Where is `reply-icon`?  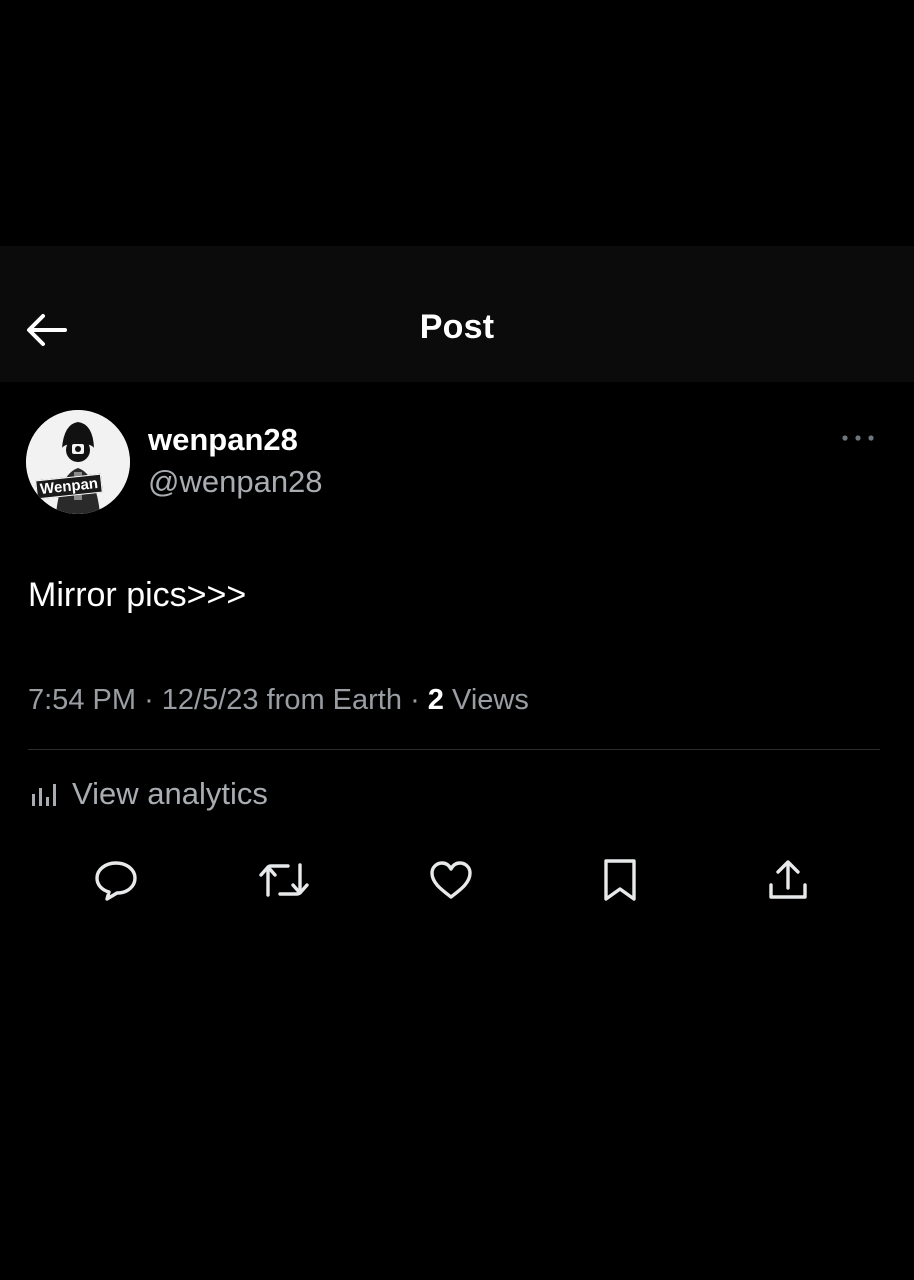 reply-icon is located at coordinates (116, 880).